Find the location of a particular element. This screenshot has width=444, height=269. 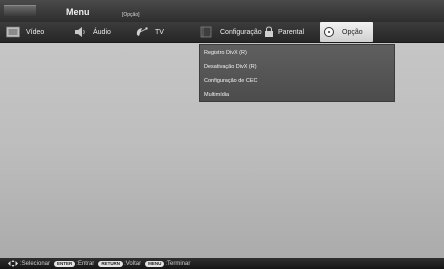

footer-menu-label: :Terminar is located at coordinates (178, 263).